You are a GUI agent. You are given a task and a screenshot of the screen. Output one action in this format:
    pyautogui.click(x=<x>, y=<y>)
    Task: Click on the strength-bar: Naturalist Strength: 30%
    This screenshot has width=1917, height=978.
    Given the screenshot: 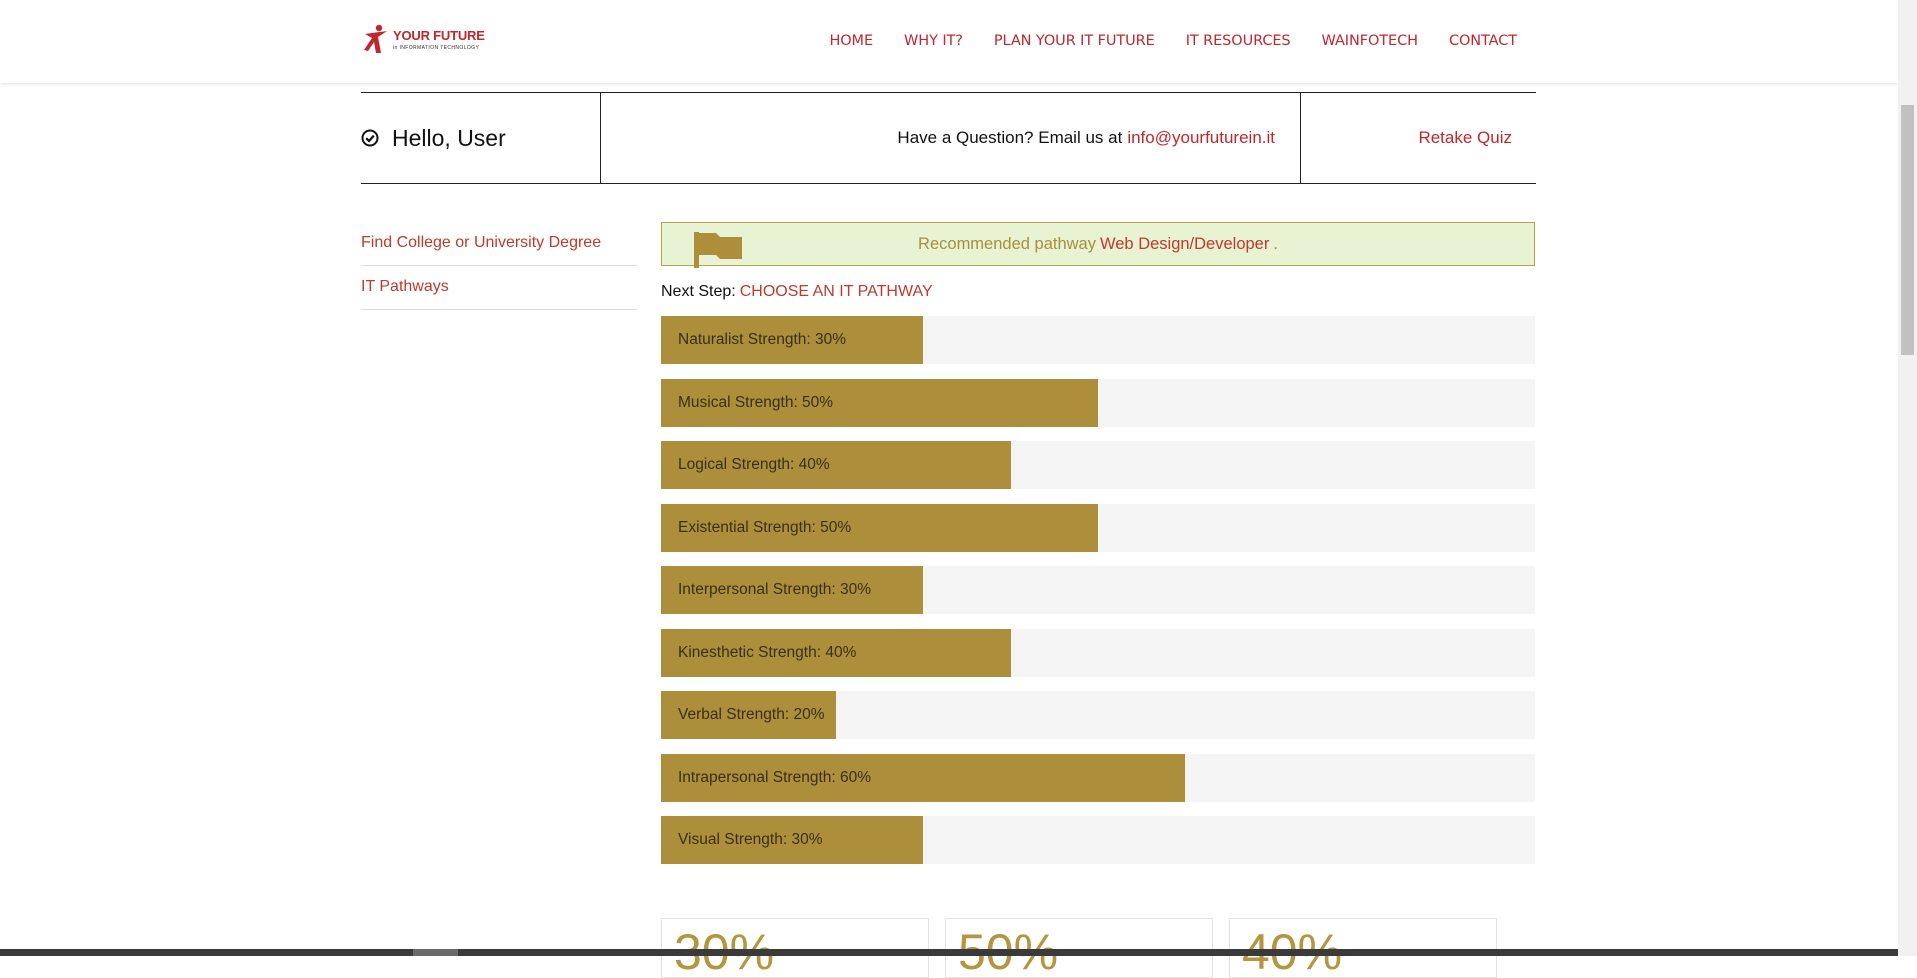 What is the action you would take?
    pyautogui.click(x=1098, y=340)
    